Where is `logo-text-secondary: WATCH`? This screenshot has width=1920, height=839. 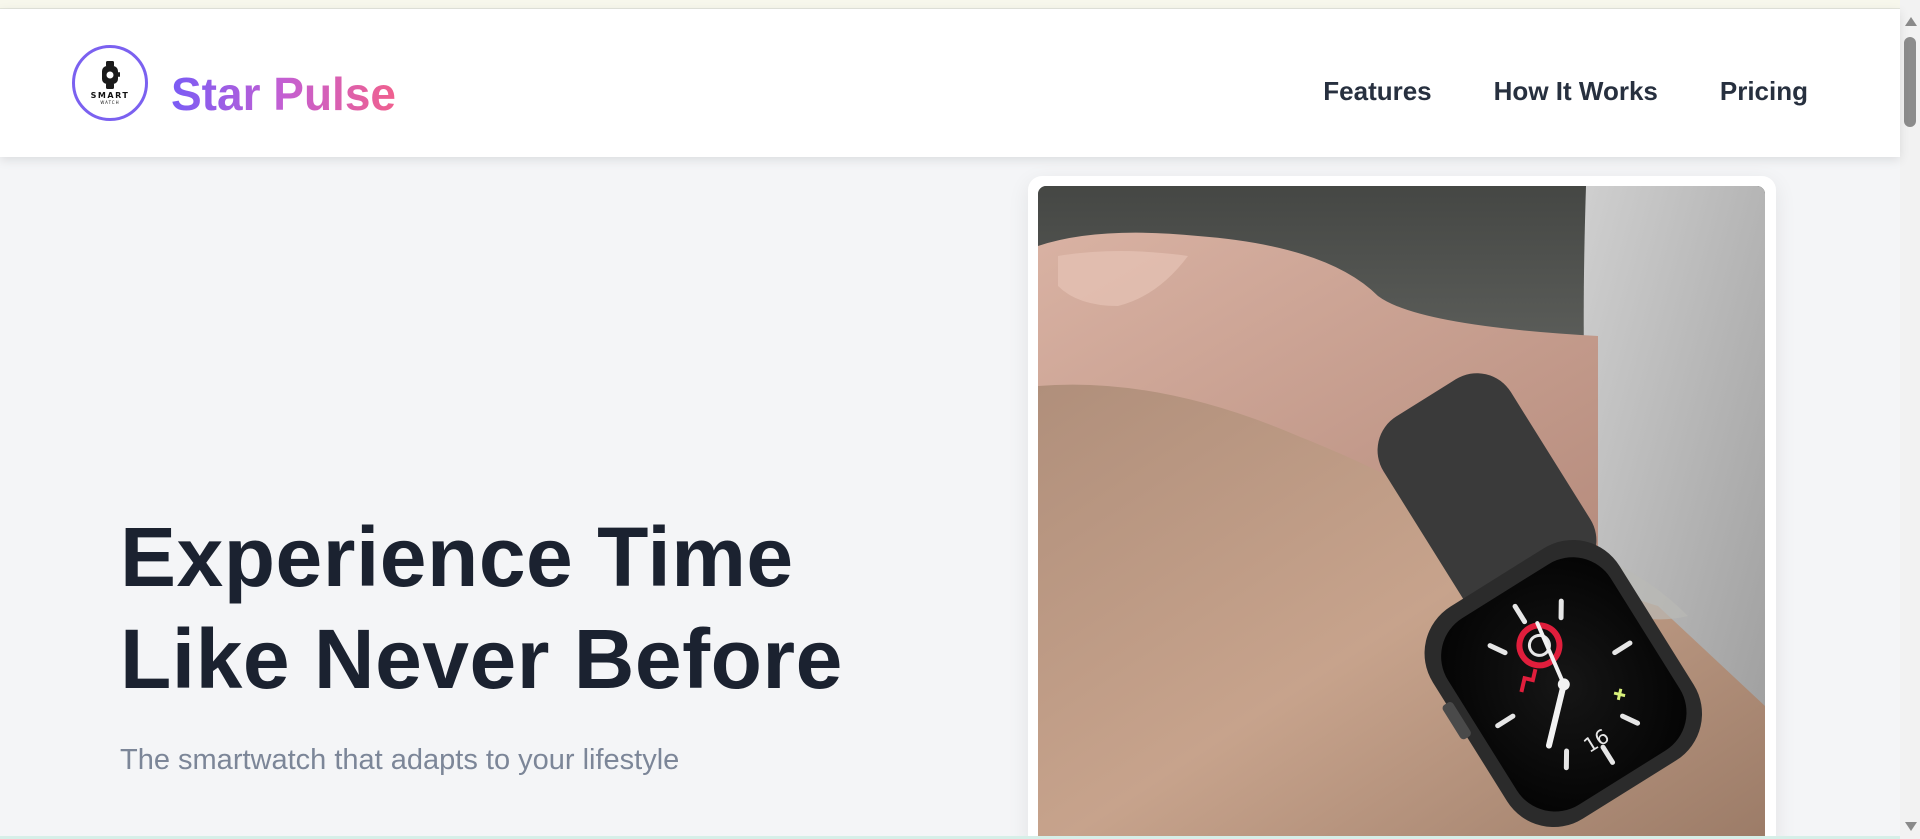 logo-text-secondary: WATCH is located at coordinates (110, 102).